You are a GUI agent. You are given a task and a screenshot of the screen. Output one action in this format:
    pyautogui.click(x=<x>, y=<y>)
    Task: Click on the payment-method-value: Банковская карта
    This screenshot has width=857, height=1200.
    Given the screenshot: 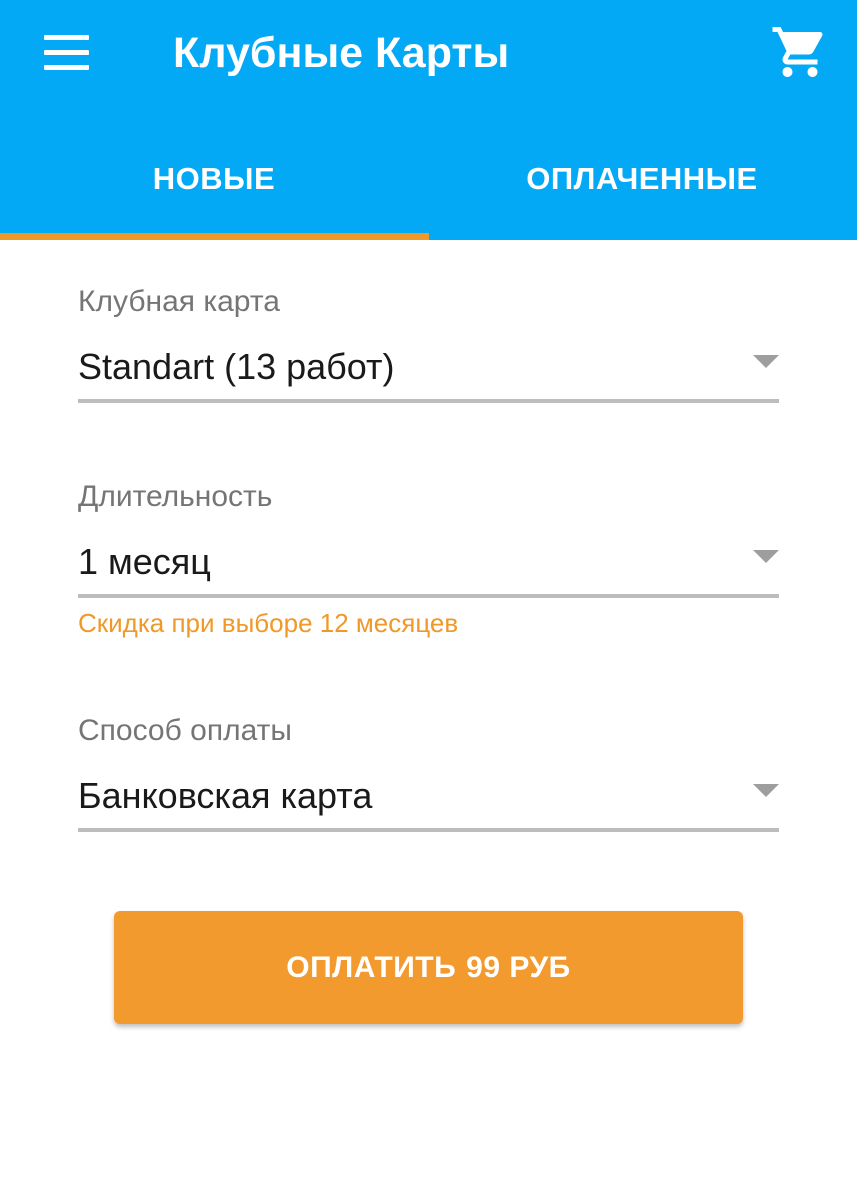 What is the action you would take?
    pyautogui.click(x=225, y=795)
    